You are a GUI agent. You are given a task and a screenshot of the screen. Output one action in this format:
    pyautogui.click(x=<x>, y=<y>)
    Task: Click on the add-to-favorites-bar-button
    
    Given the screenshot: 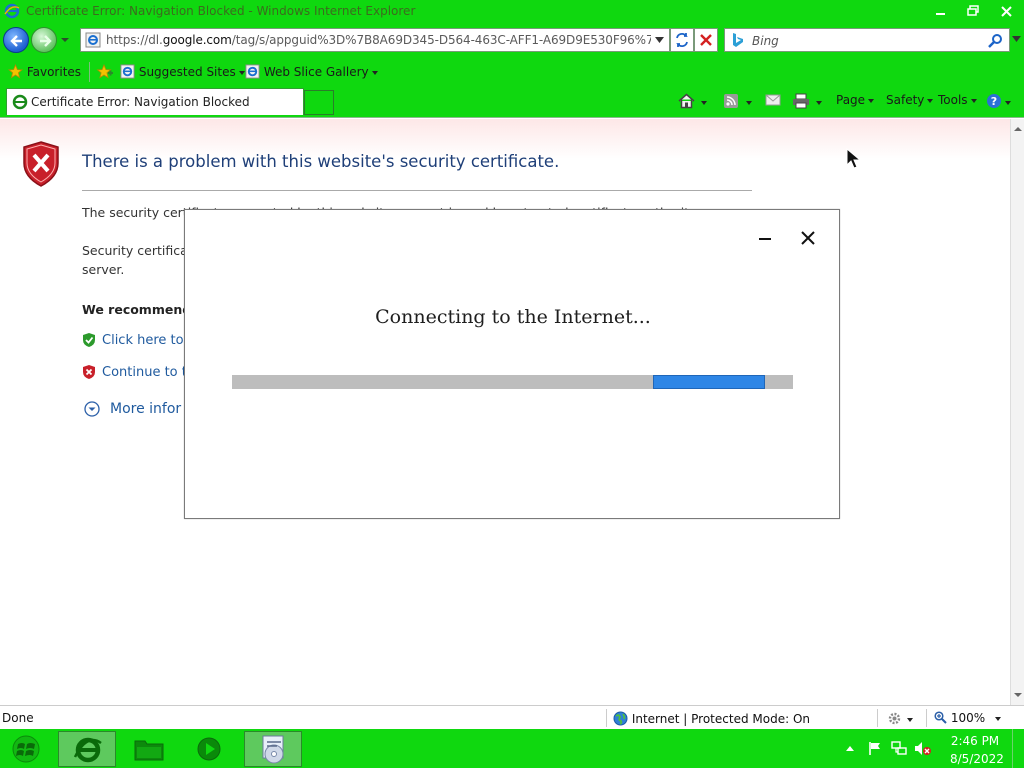 What is the action you would take?
    pyautogui.click(x=105, y=71)
    